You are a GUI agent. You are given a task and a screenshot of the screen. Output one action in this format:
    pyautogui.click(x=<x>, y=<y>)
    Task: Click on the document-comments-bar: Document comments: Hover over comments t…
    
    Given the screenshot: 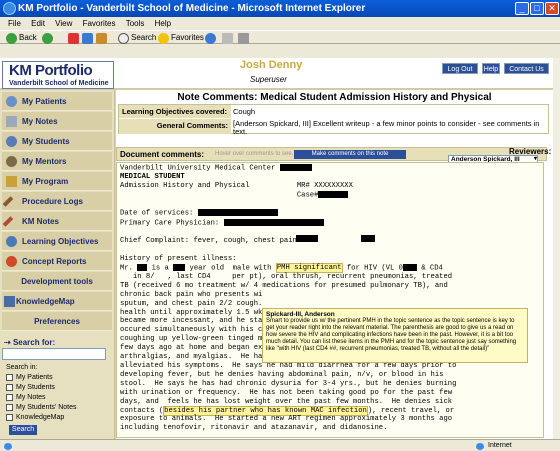 What is the action you would take?
    pyautogui.click(x=333, y=155)
    